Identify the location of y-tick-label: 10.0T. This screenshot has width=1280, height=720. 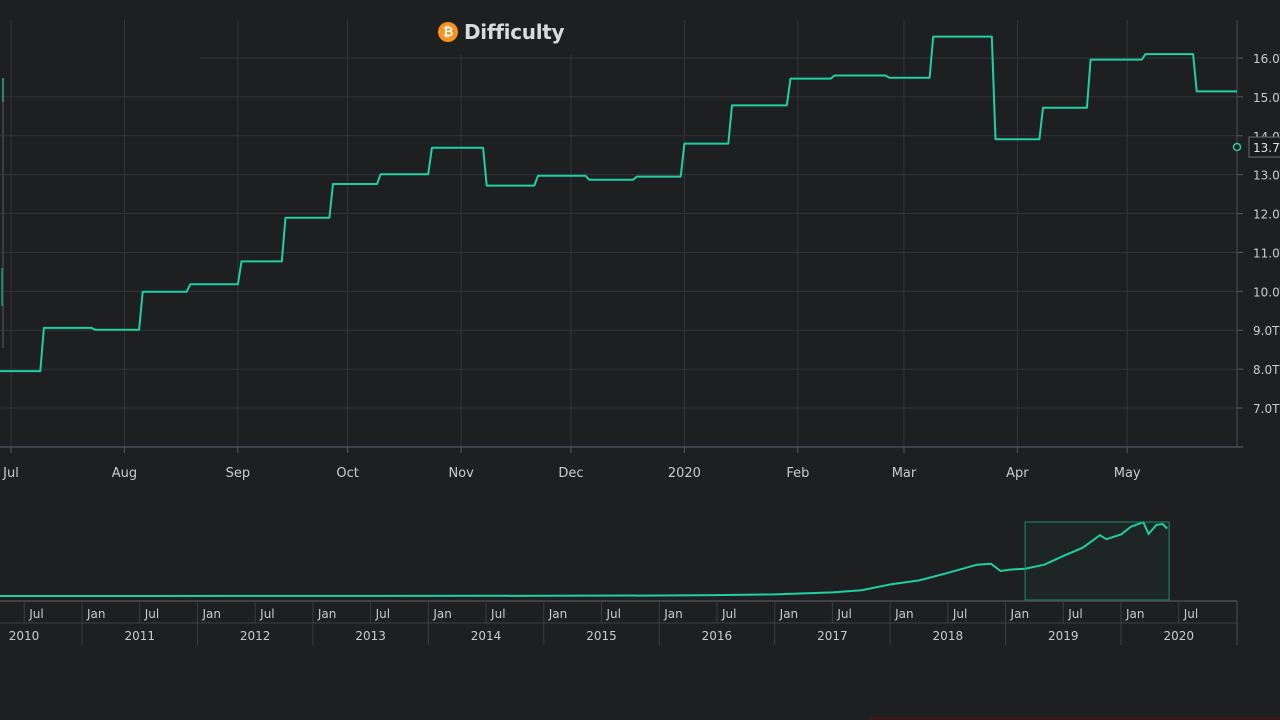
(1266, 292).